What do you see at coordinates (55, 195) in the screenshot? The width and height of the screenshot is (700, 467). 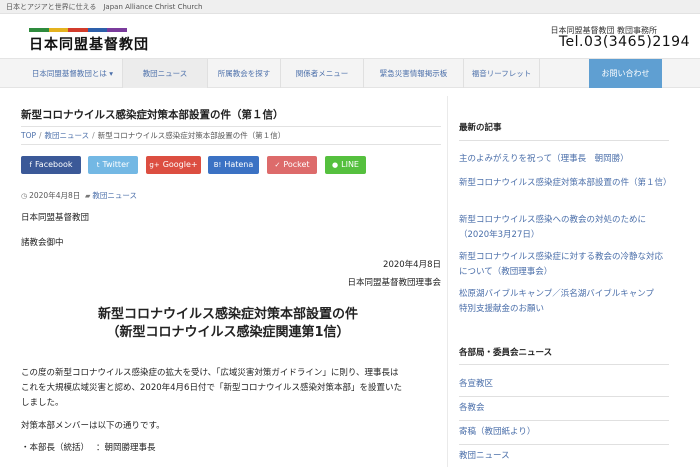 I see `post-date: 2020年4月8日` at bounding box center [55, 195].